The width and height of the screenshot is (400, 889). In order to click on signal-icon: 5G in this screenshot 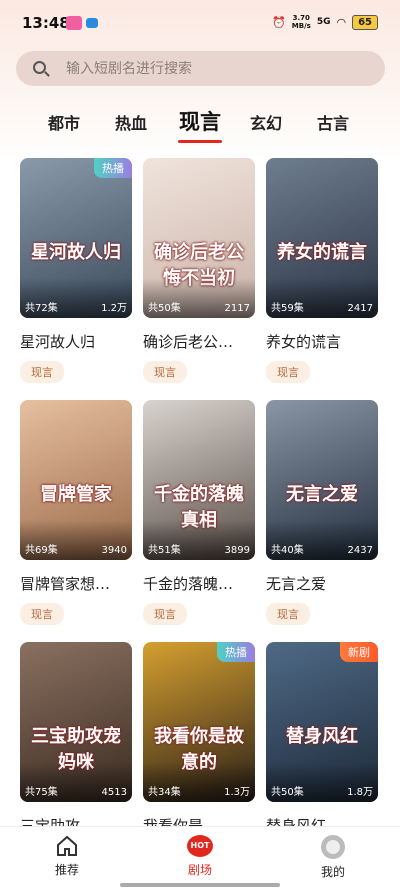, I will do `click(323, 22)`.